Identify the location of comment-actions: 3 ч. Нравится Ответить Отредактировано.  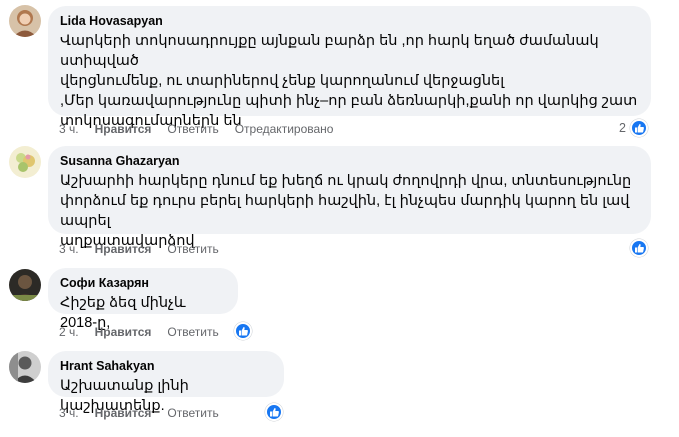
(204, 129).